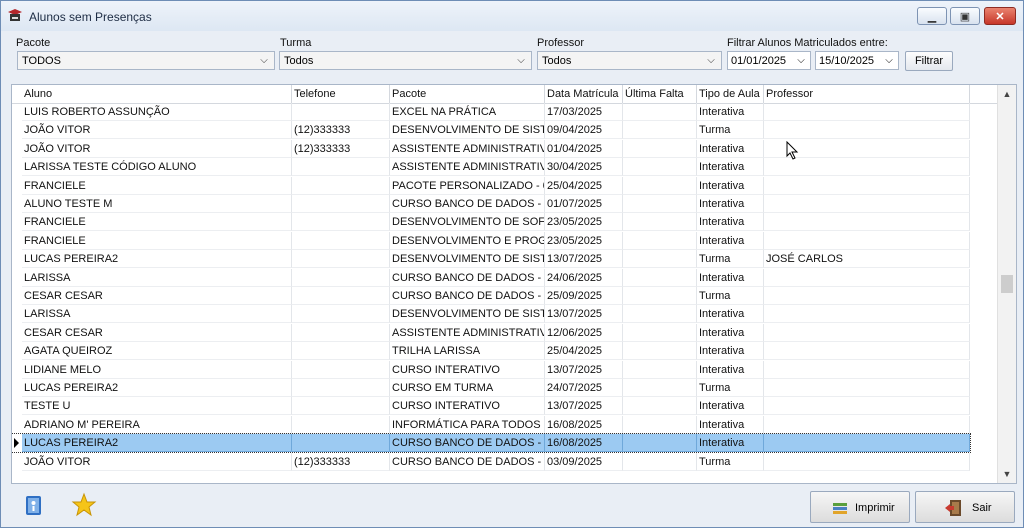 The image size is (1024, 528). What do you see at coordinates (157, 406) in the screenshot?
I see `cell-aluno: TESTE U` at bounding box center [157, 406].